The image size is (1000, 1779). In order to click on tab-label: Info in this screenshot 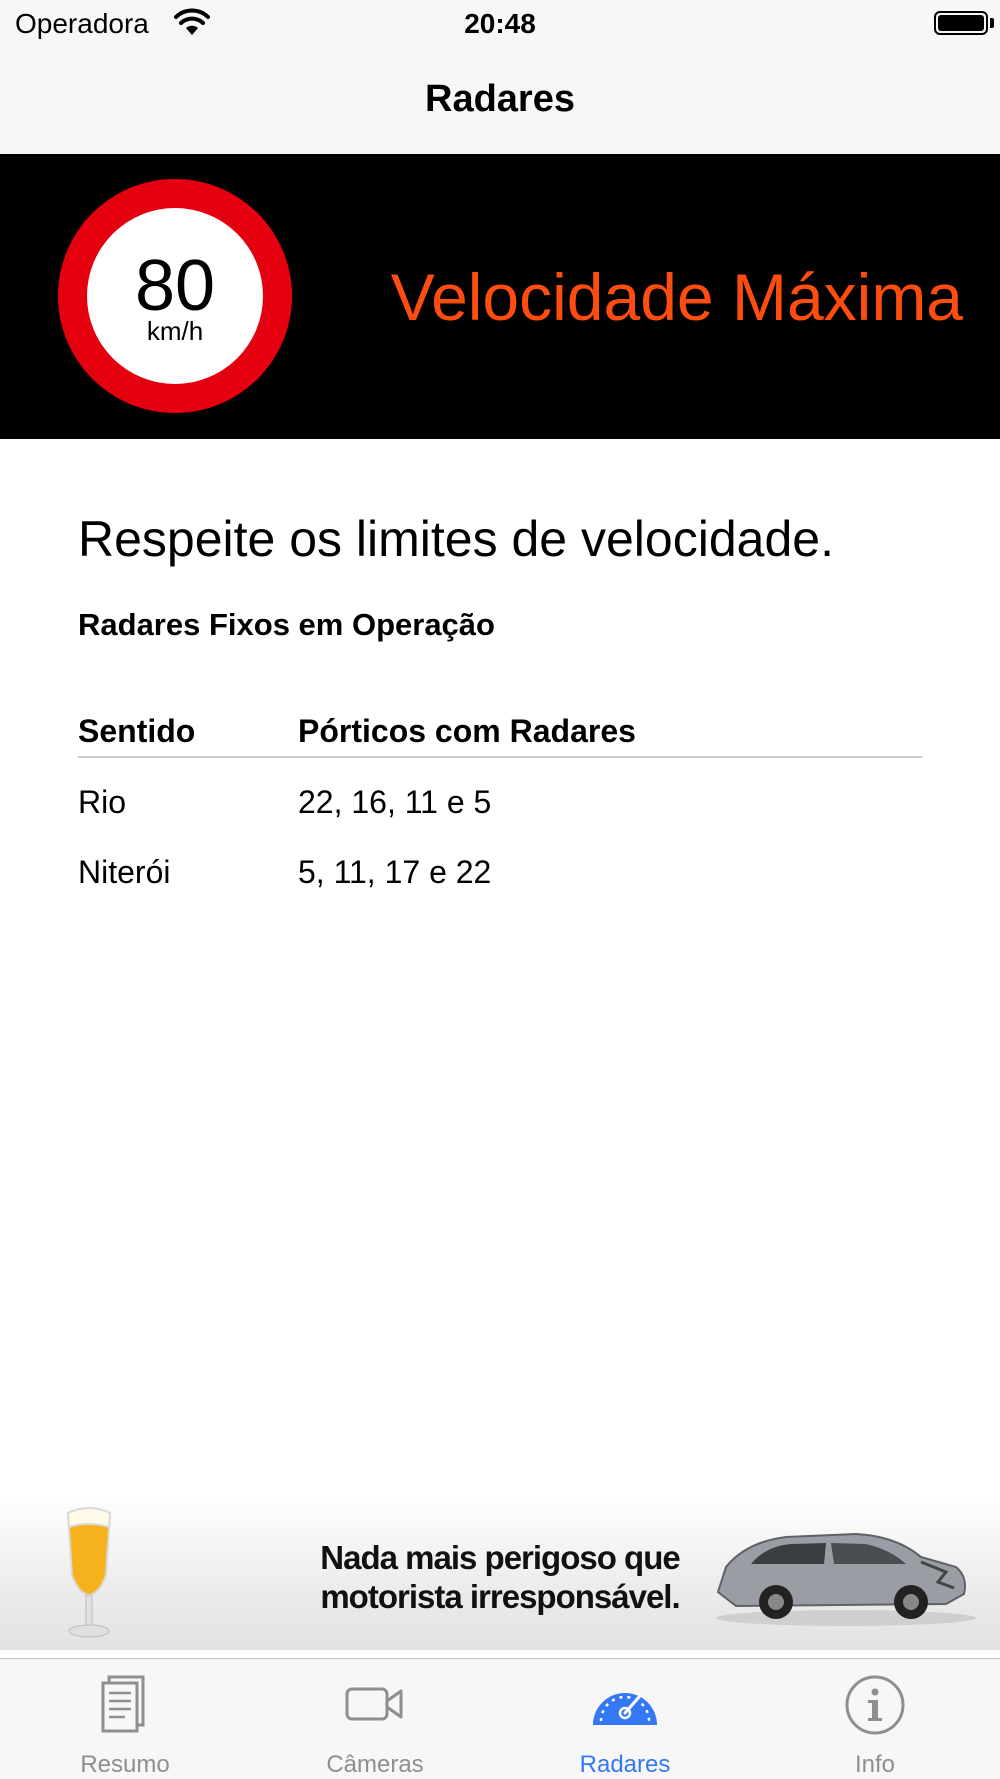, I will do `click(875, 1764)`.